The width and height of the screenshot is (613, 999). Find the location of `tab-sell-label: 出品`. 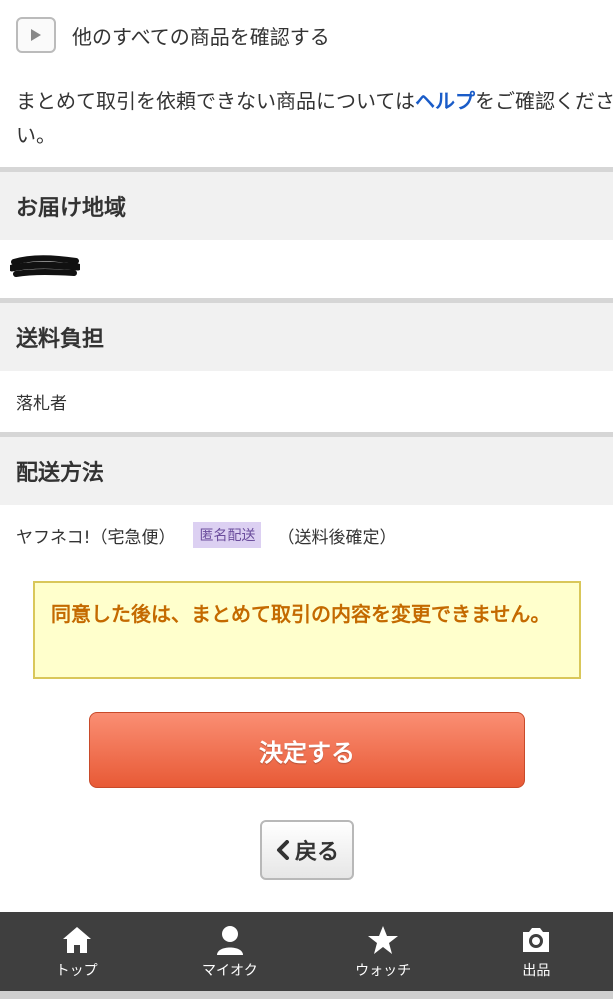

tab-sell-label: 出品 is located at coordinates (536, 970).